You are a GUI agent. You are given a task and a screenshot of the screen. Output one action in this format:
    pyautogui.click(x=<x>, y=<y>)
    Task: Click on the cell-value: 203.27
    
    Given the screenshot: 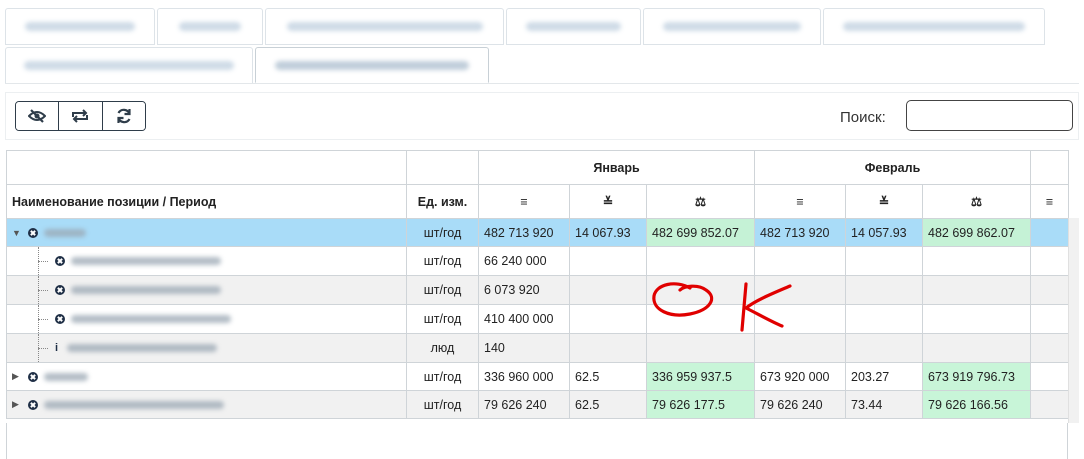 What is the action you would take?
    pyautogui.click(x=884, y=376)
    